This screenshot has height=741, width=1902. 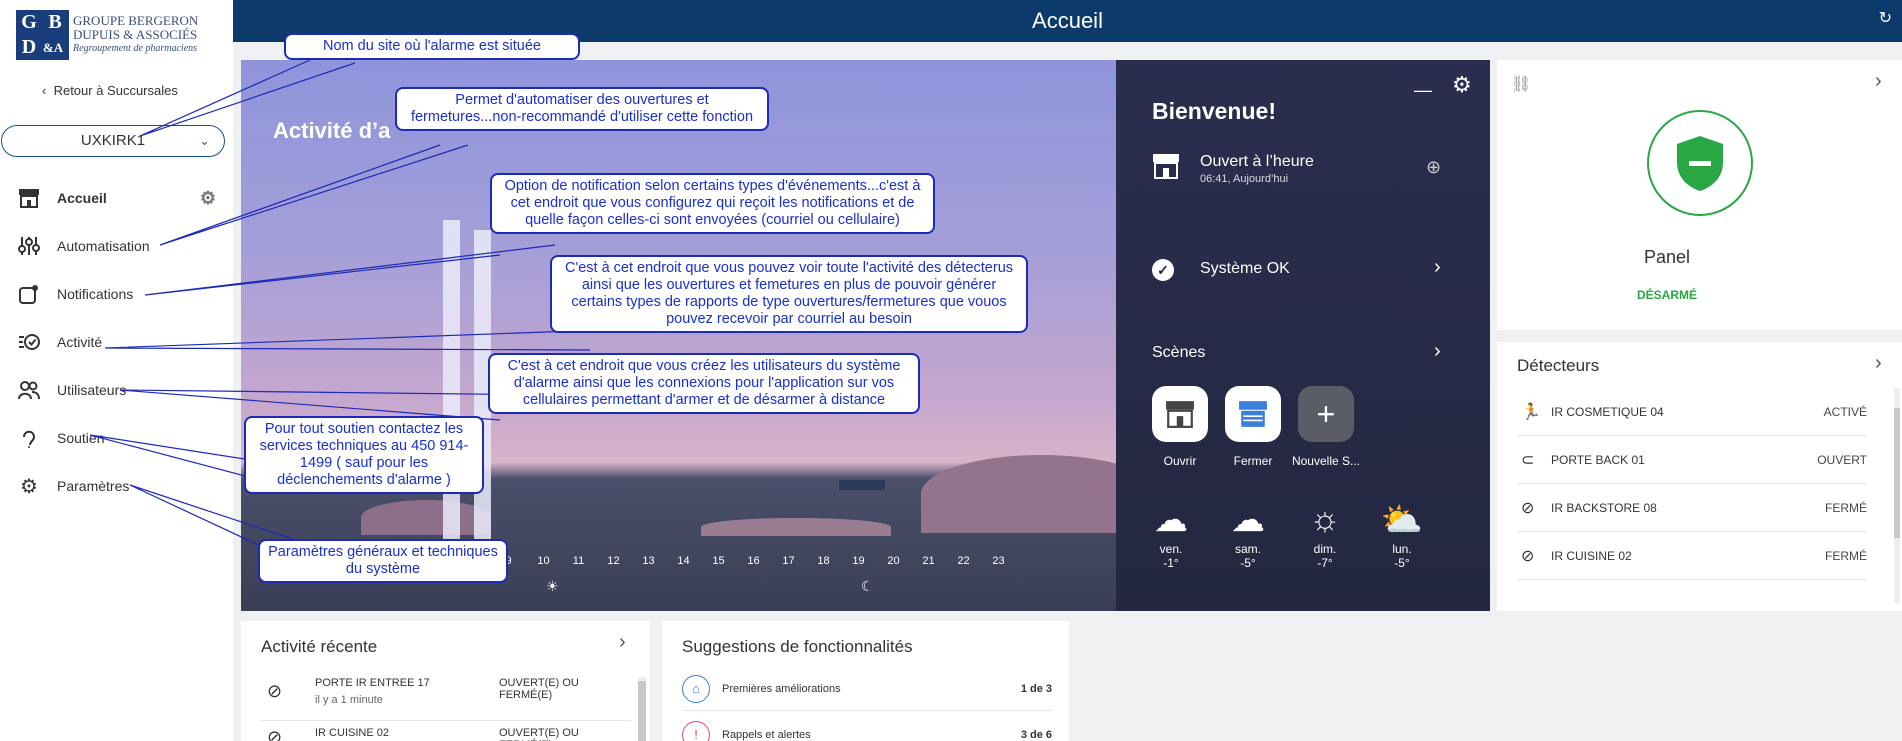 I want to click on check-icon: ✓, so click(x=1163, y=270).